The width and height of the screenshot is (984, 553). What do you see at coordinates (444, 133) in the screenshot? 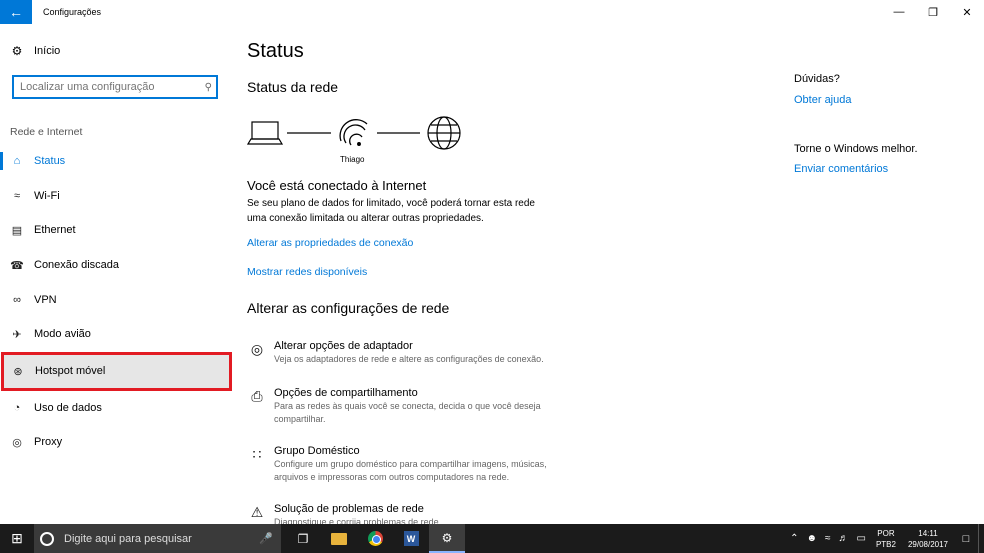
I see `globe-icon` at bounding box center [444, 133].